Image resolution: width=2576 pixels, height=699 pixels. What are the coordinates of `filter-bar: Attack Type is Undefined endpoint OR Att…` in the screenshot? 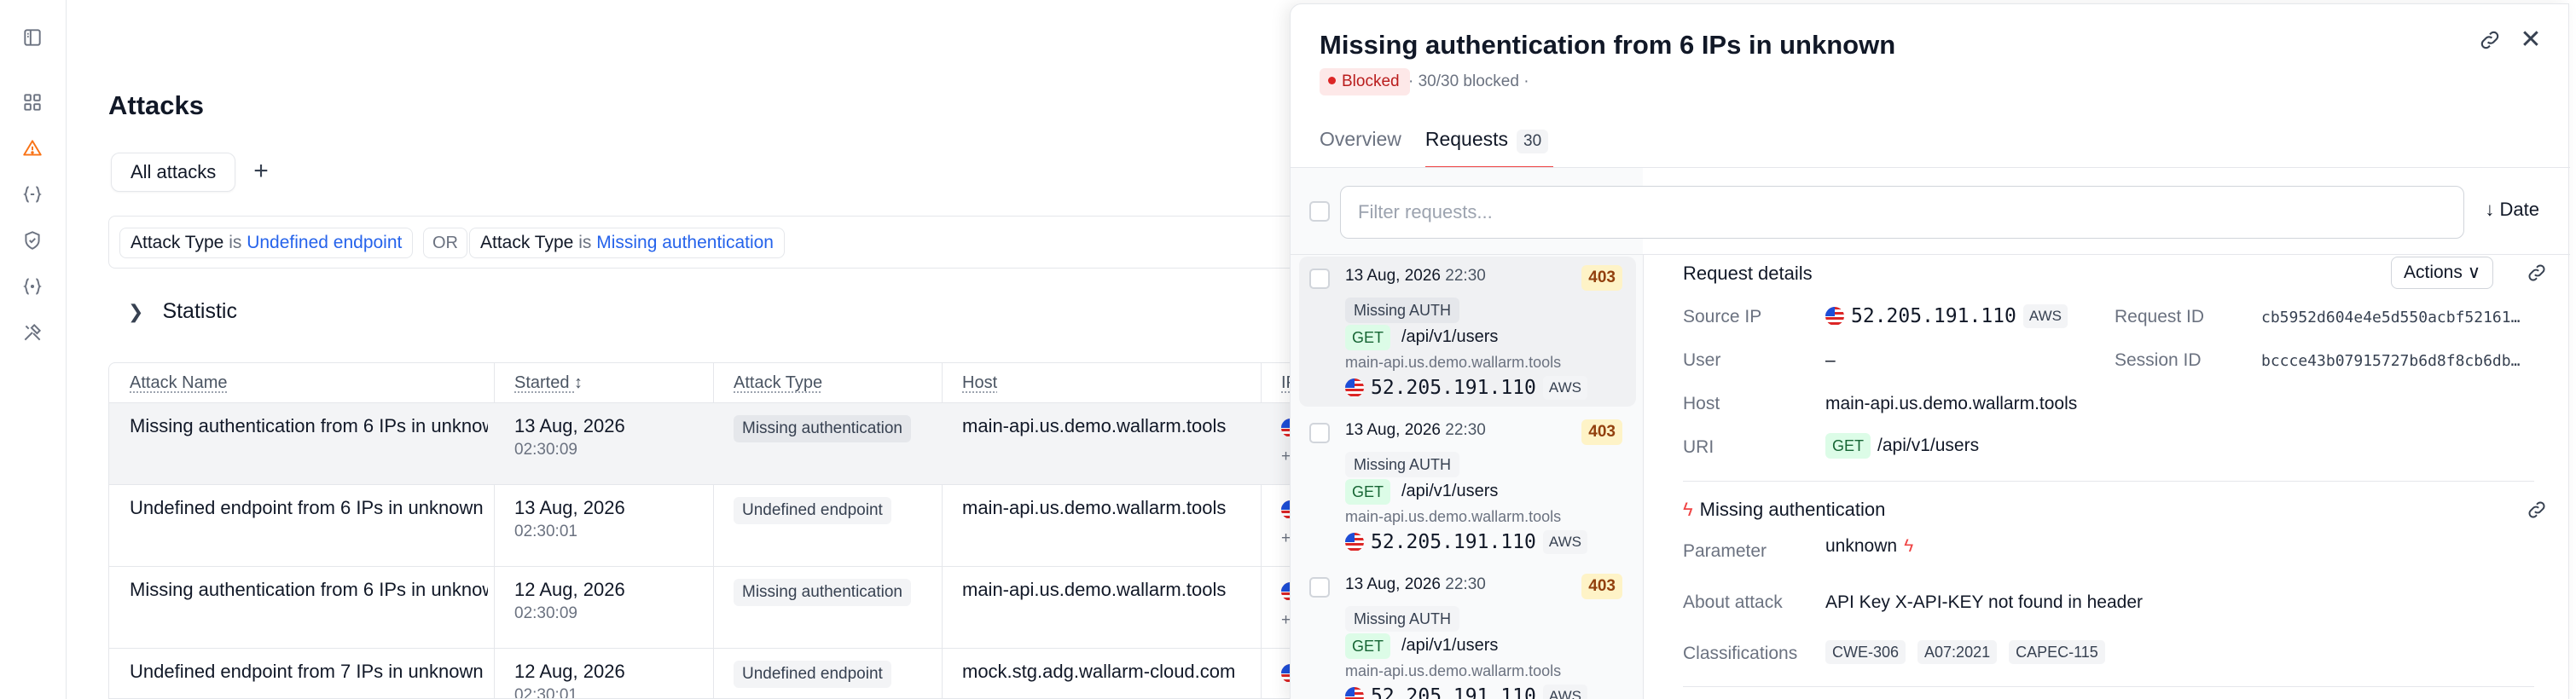 It's located at (714, 242).